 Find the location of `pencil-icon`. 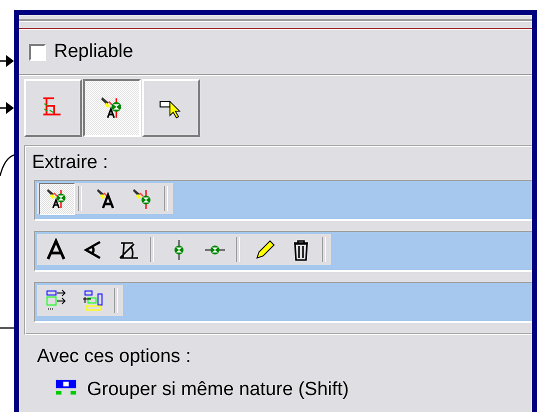

pencil-icon is located at coordinates (265, 250).